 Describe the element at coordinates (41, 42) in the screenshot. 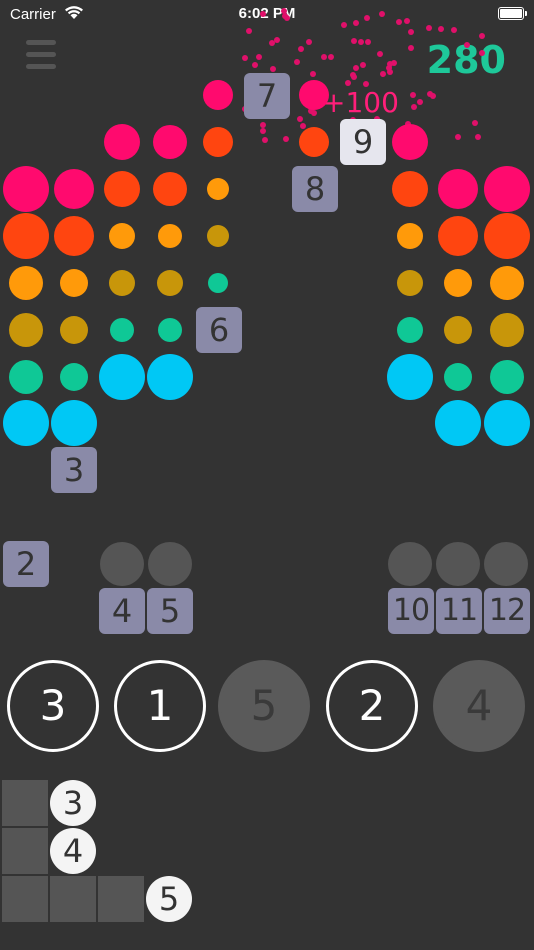

I see `menu-icon` at that location.